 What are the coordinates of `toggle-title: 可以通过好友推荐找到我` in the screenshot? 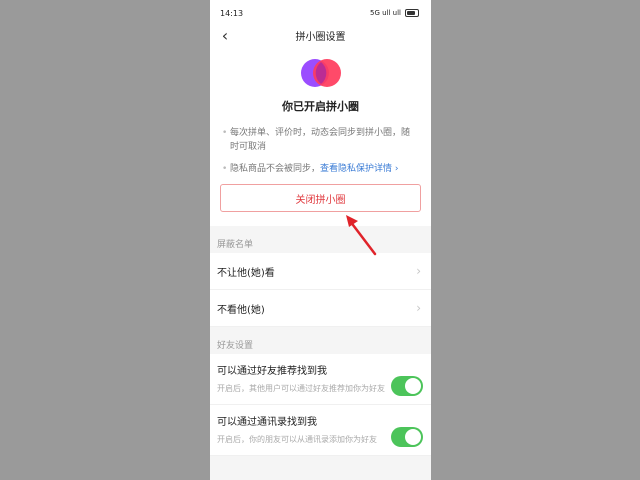 It's located at (272, 371).